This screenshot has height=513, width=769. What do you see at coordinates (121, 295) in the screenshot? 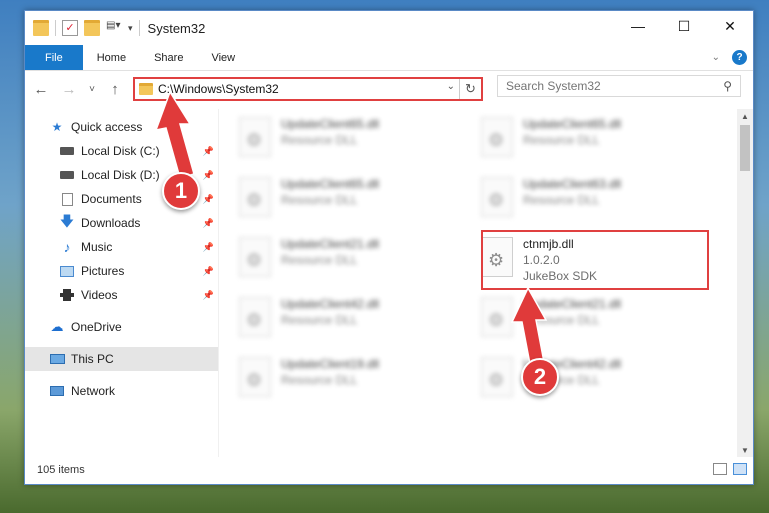
I see `sidebar-item-videos: Videos 📌` at bounding box center [121, 295].